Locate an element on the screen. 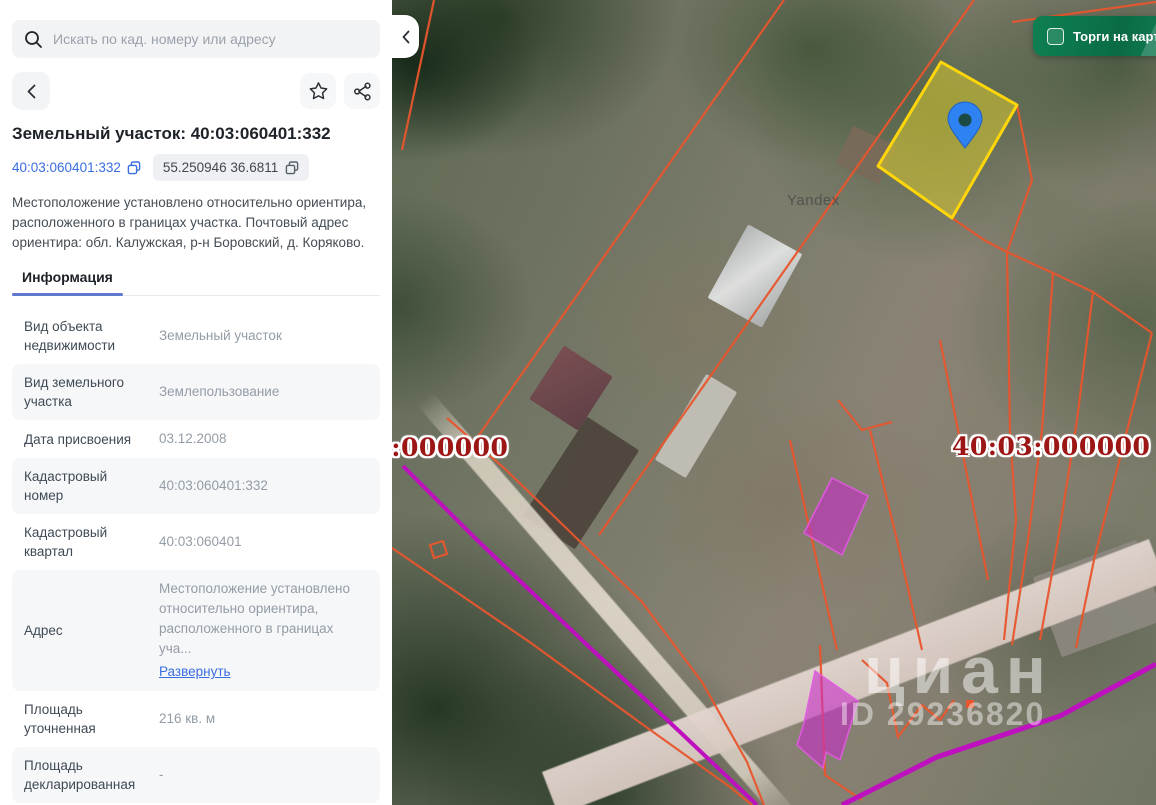 This screenshot has height=805, width=1156. tab-active-underline is located at coordinates (67, 294).